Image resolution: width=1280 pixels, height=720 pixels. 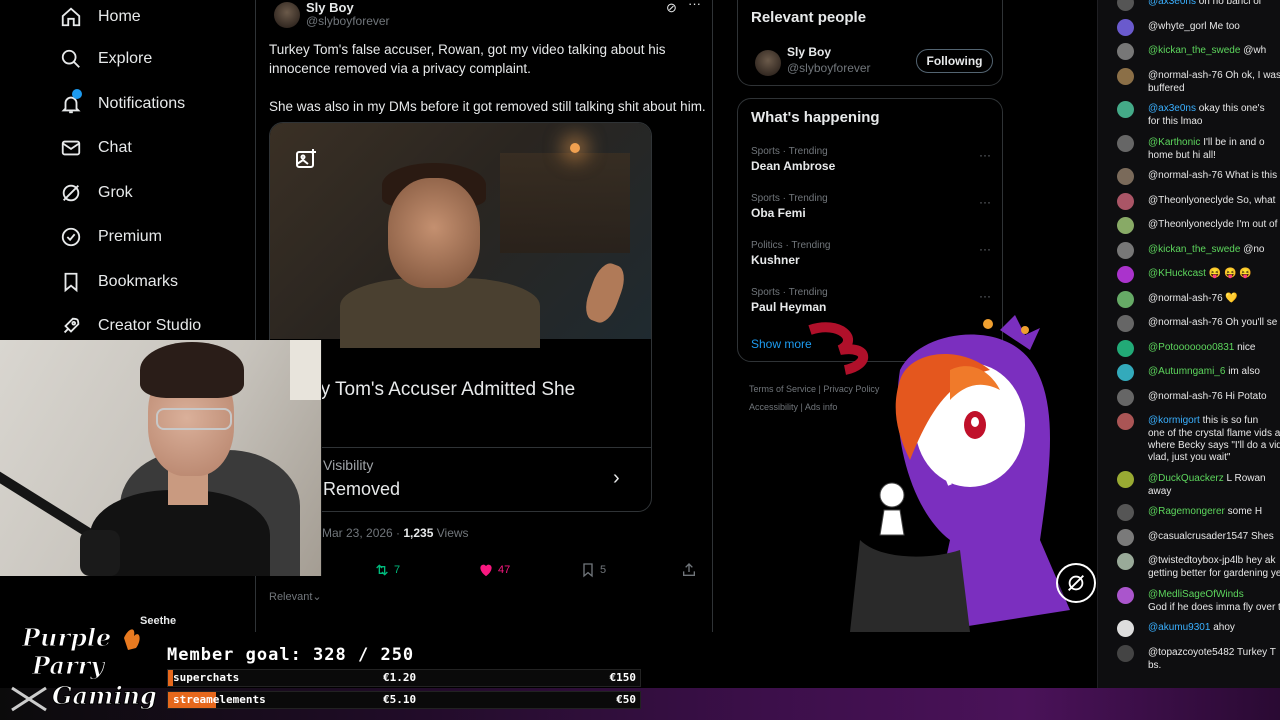 I want to click on chat-username: @topazcoyote5482, so click(x=1191, y=652).